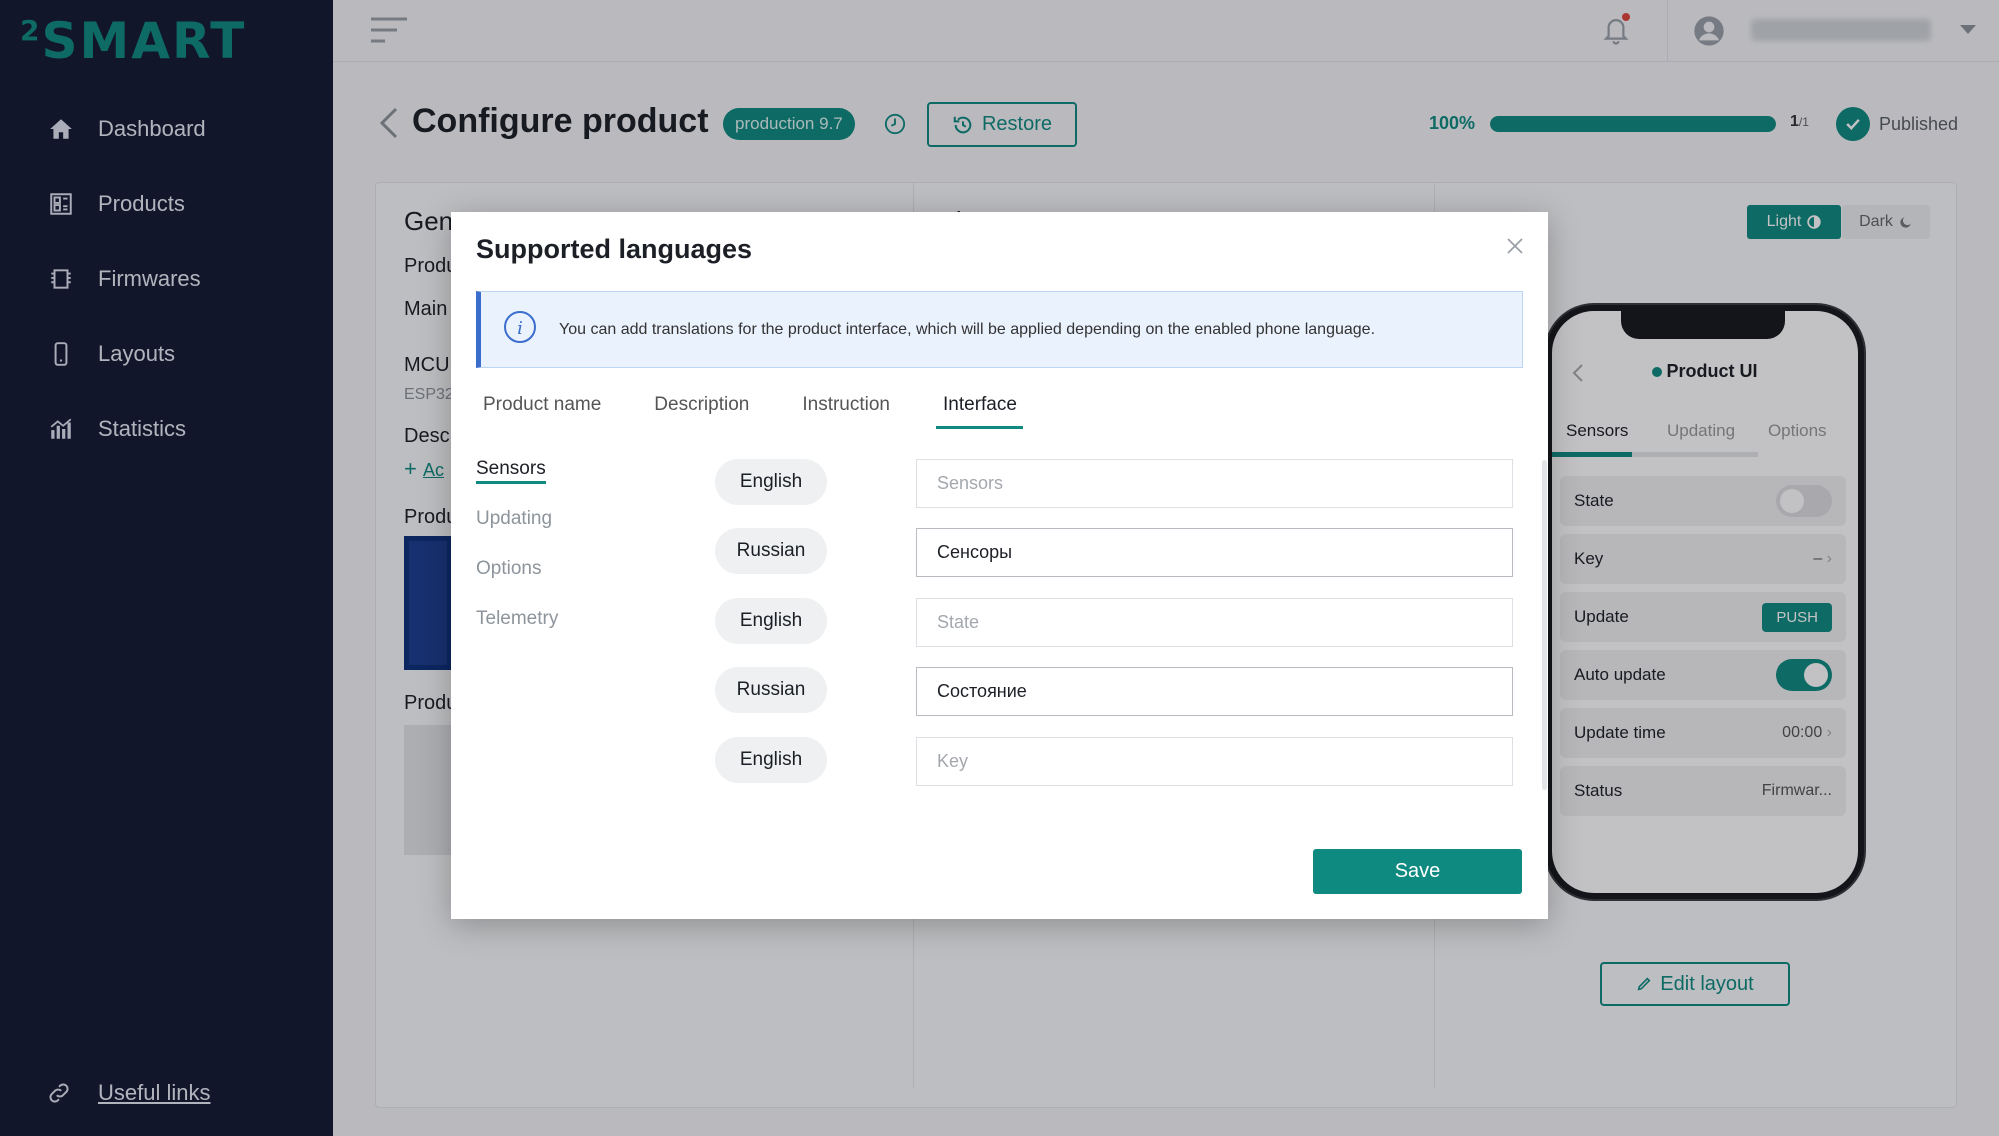 This screenshot has width=1999, height=1136. What do you see at coordinates (1214, 691) in the screenshot?
I see `translation-input-state-ru` at bounding box center [1214, 691].